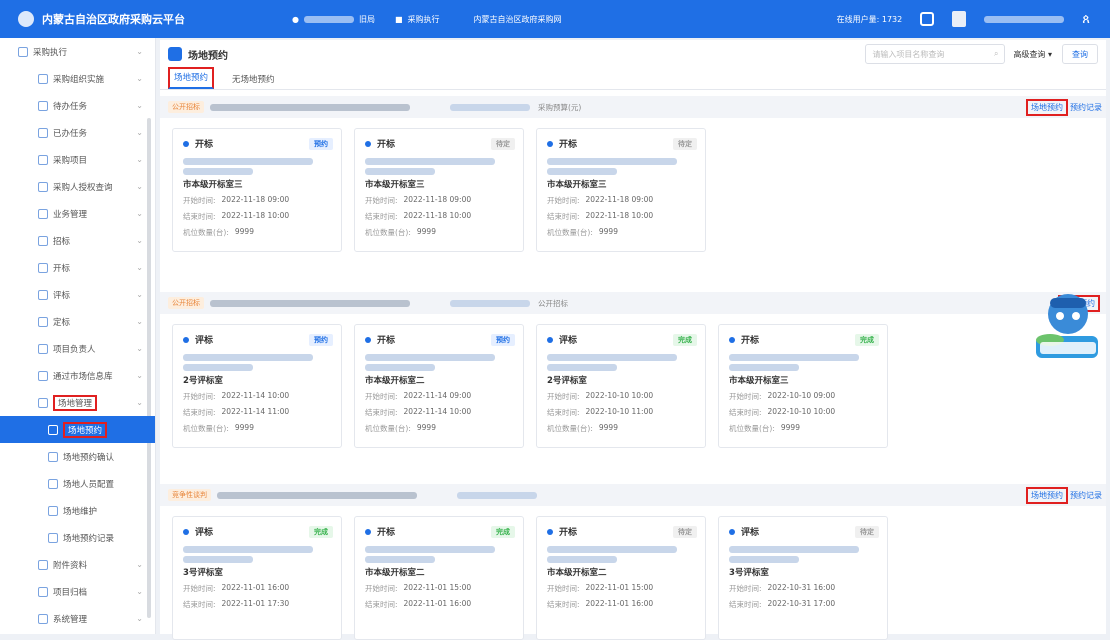 The image size is (1110, 640). Describe the element at coordinates (77, 429) in the screenshot. I see `sidebar-item: 场地预约` at that location.